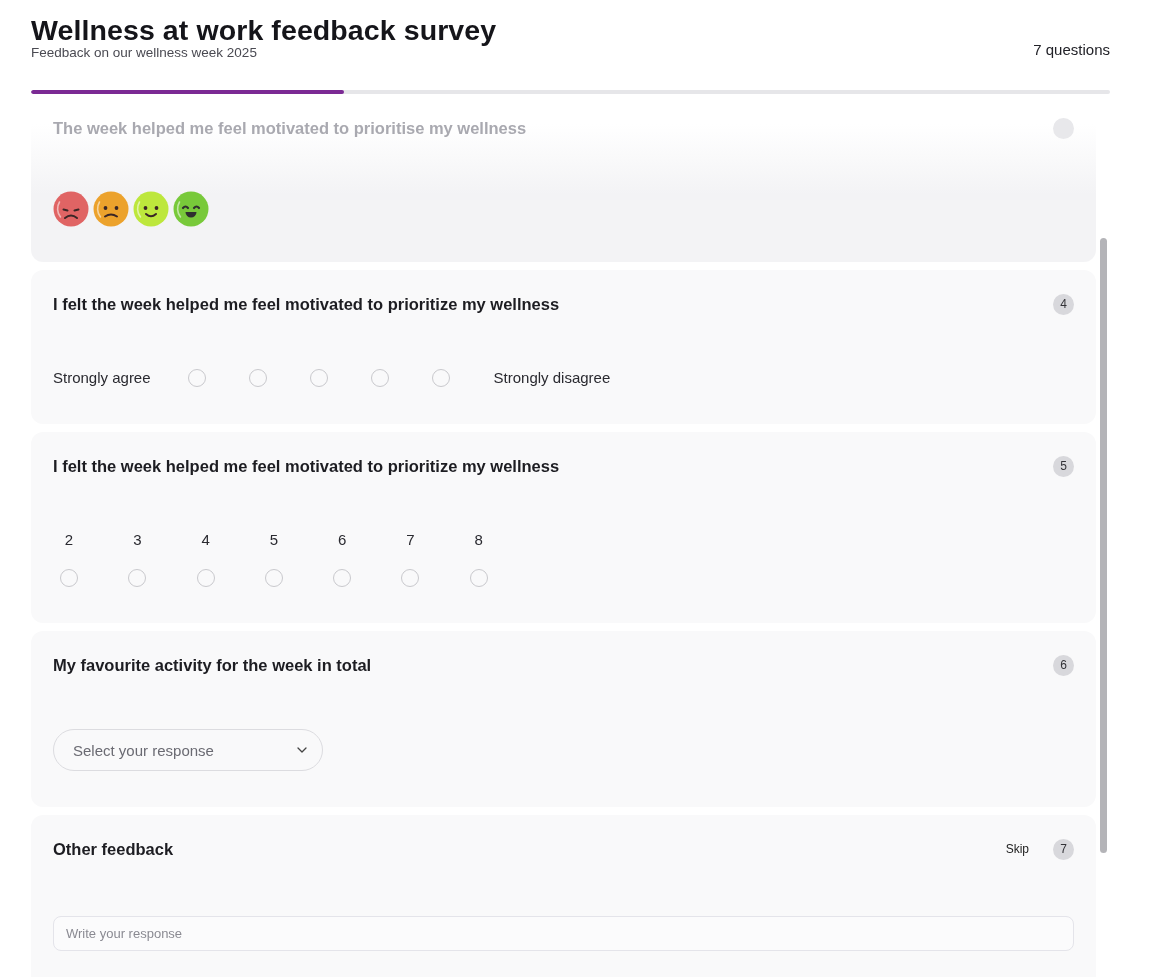  I want to click on question-number-badge: 4, so click(1063, 304).